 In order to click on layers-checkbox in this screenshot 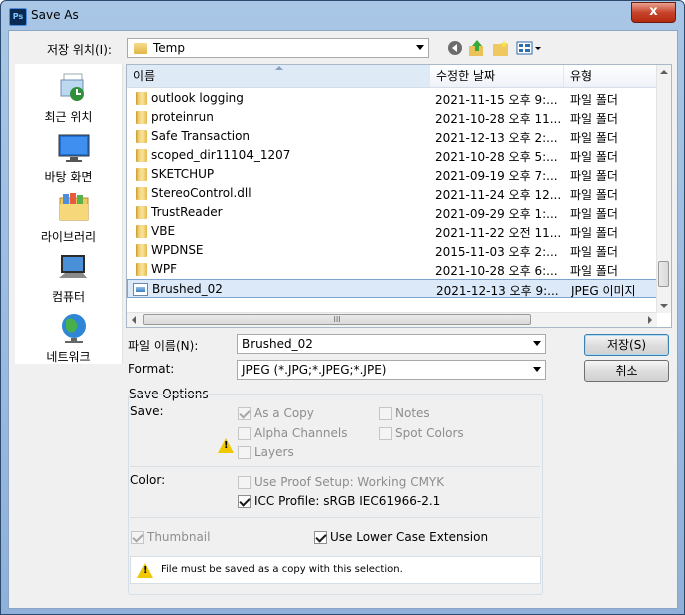, I will do `click(244, 452)`.